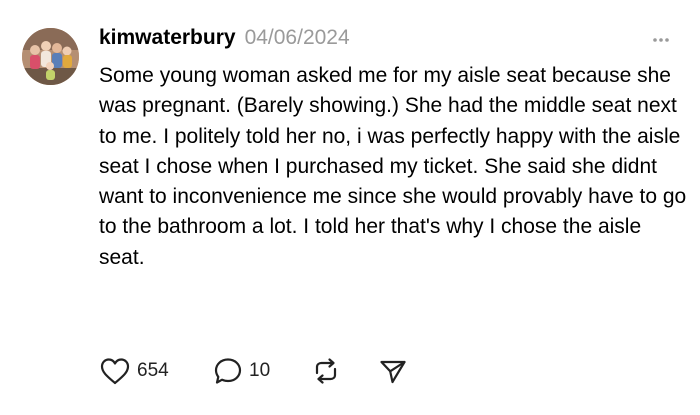 This screenshot has height=415, width=700. What do you see at coordinates (167, 38) in the screenshot?
I see `username-link: kimwaterbury` at bounding box center [167, 38].